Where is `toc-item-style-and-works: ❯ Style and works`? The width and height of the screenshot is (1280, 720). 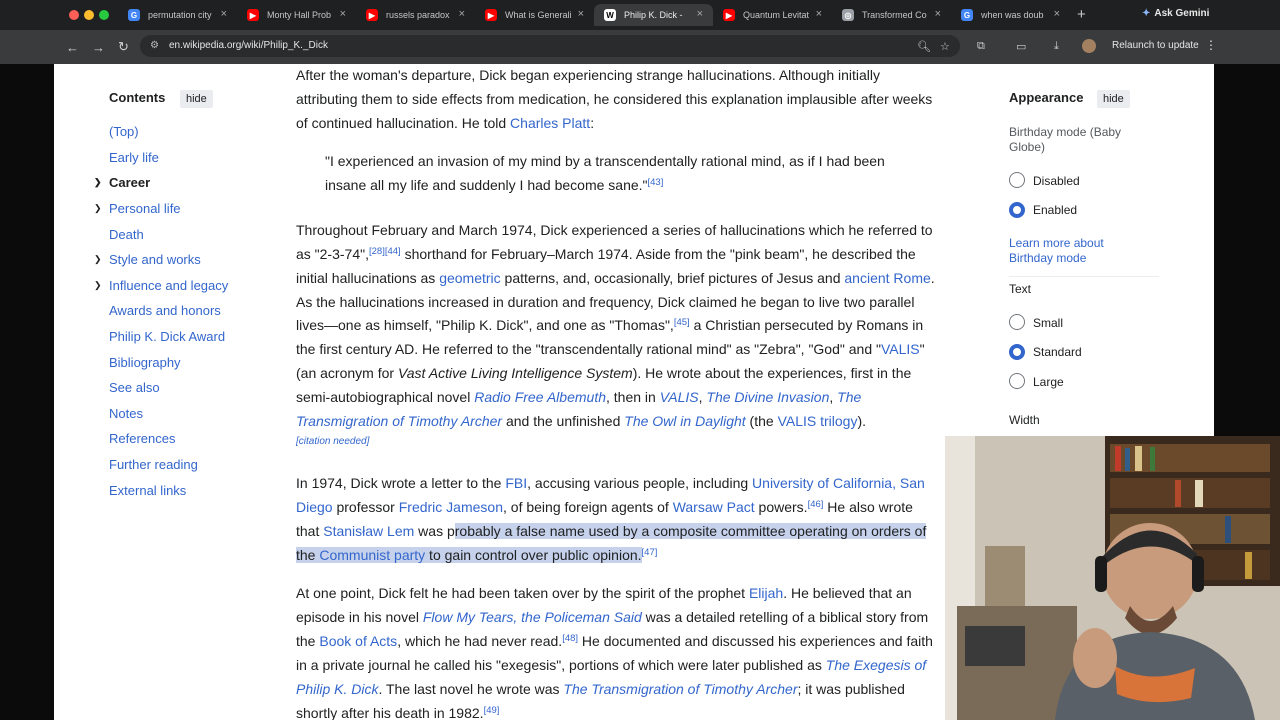 toc-item-style-and-works: ❯ Style and works is located at coordinates (195, 260).